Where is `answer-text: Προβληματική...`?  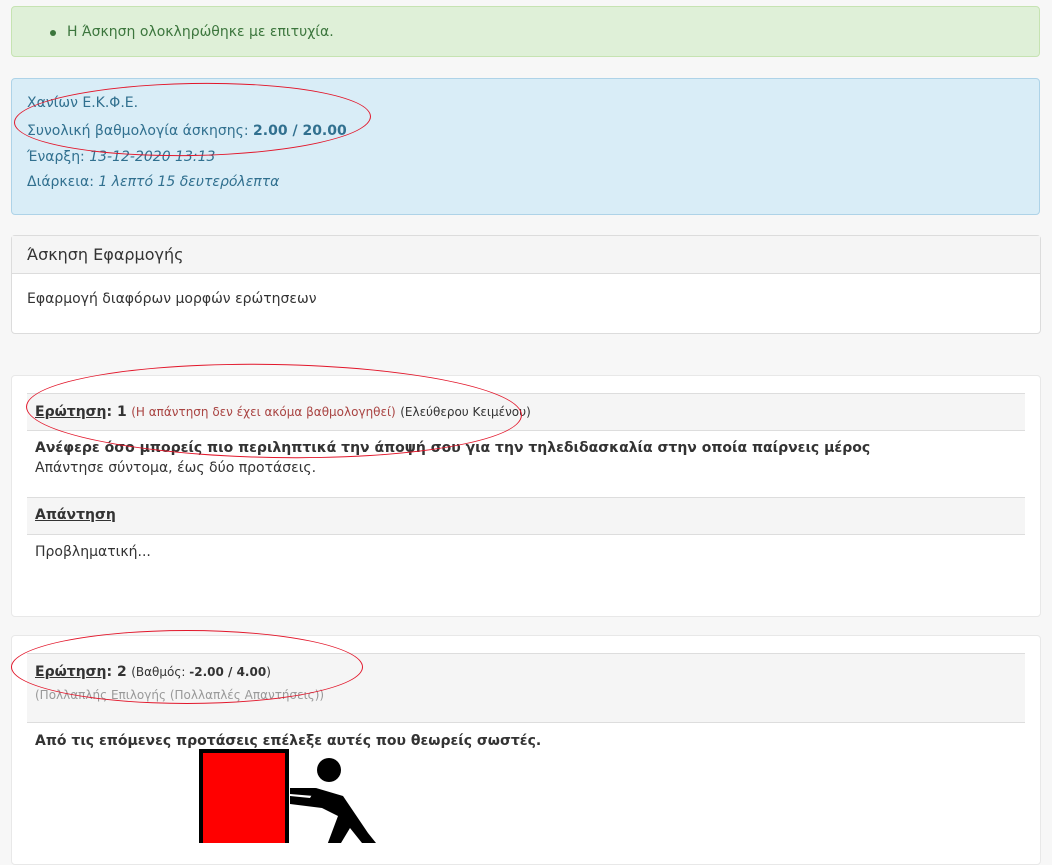
answer-text: Προβληματική... is located at coordinates (93, 552).